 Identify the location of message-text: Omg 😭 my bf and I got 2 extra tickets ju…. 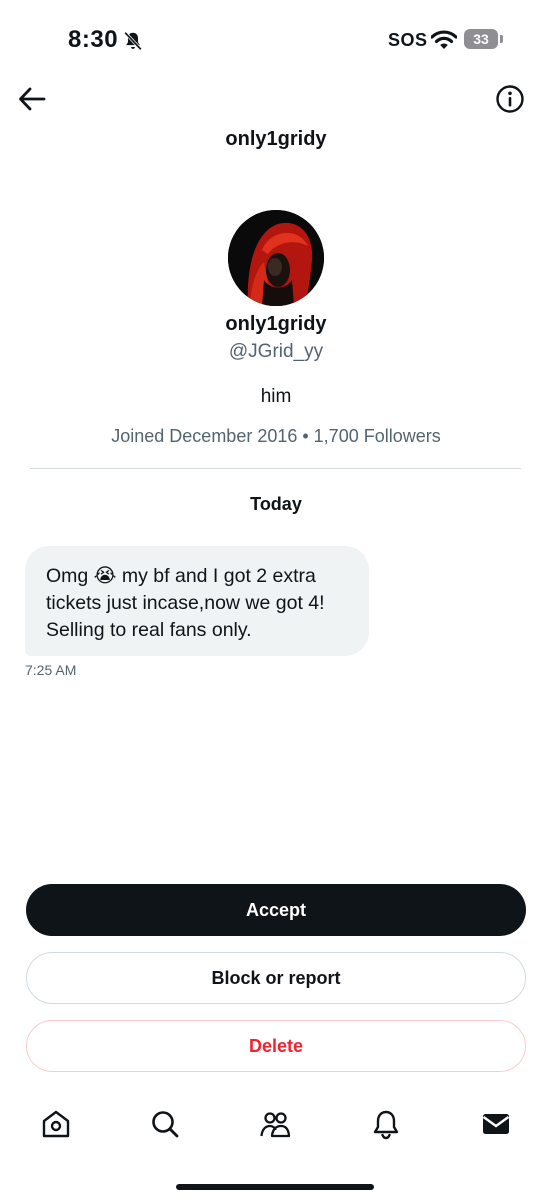
(185, 603).